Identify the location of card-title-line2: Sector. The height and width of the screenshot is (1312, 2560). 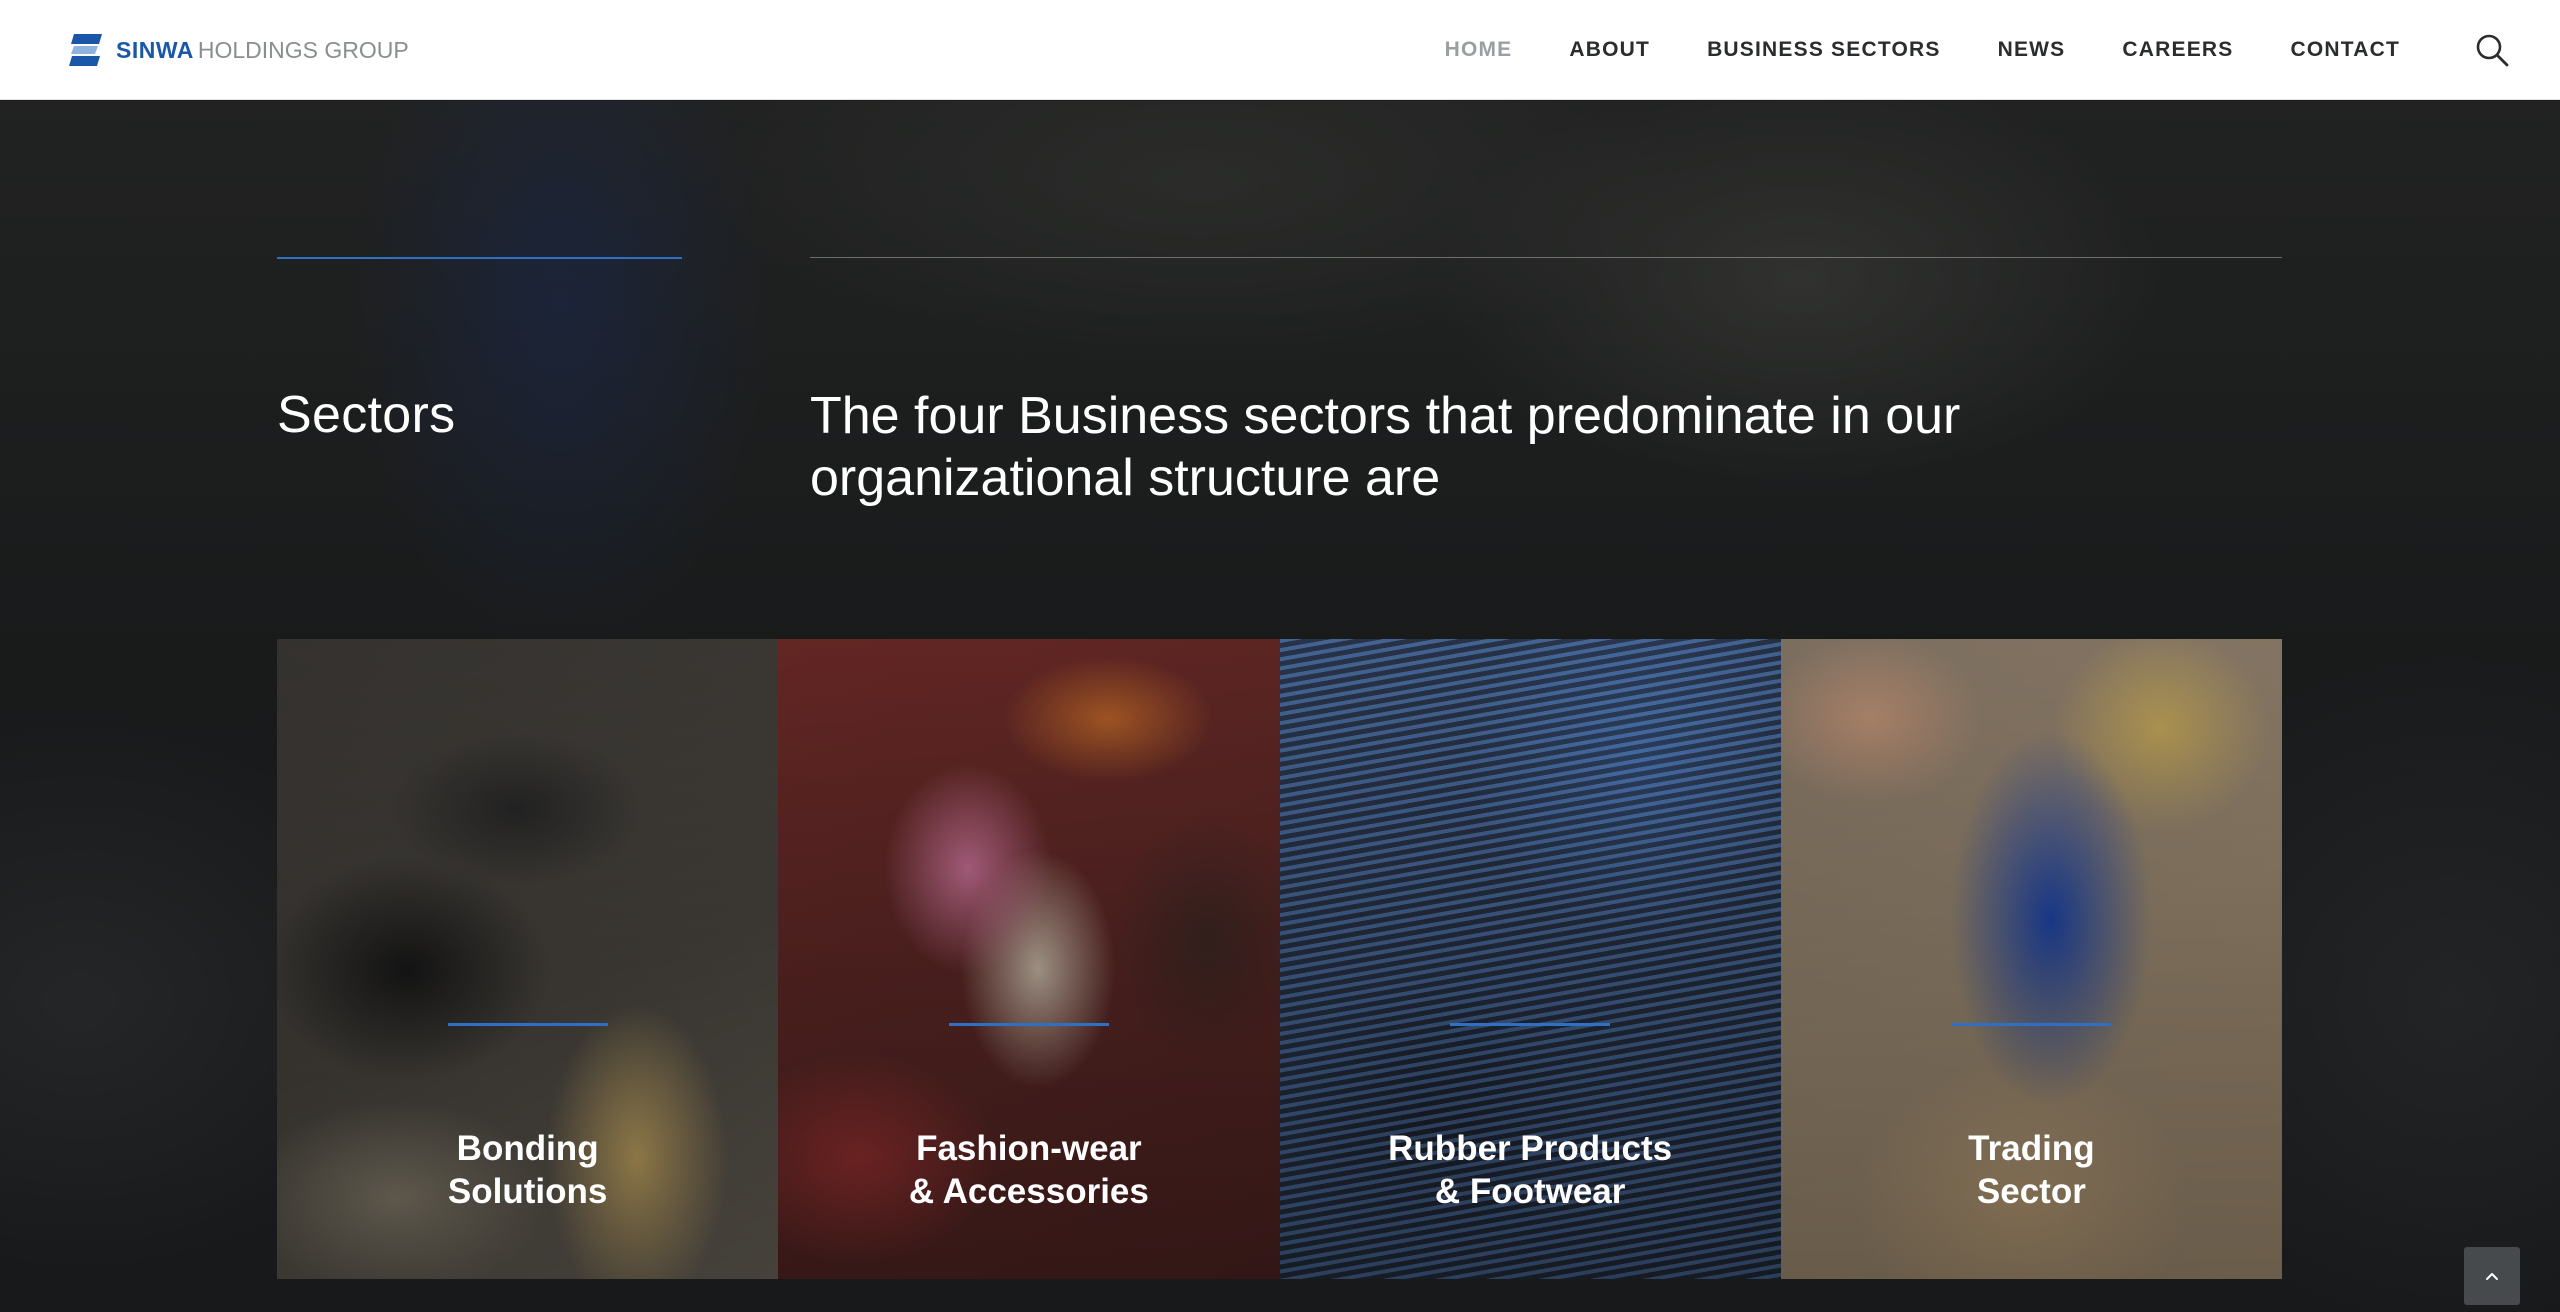
(2031, 1191).